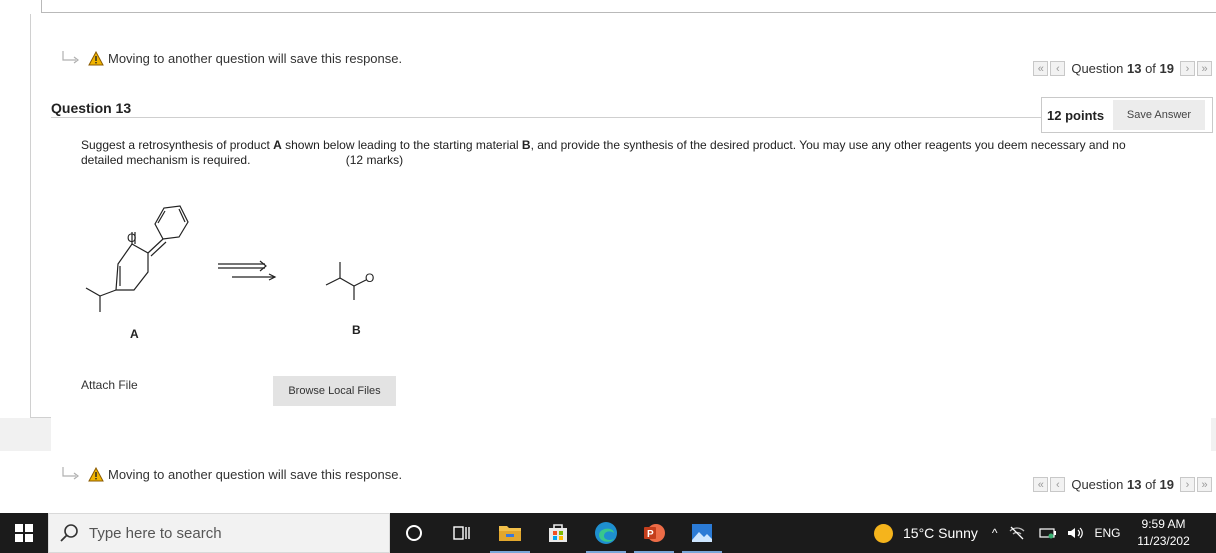 The image size is (1216, 553). What do you see at coordinates (374, 160) in the screenshot?
I see `question-marks: (12 marks)` at bounding box center [374, 160].